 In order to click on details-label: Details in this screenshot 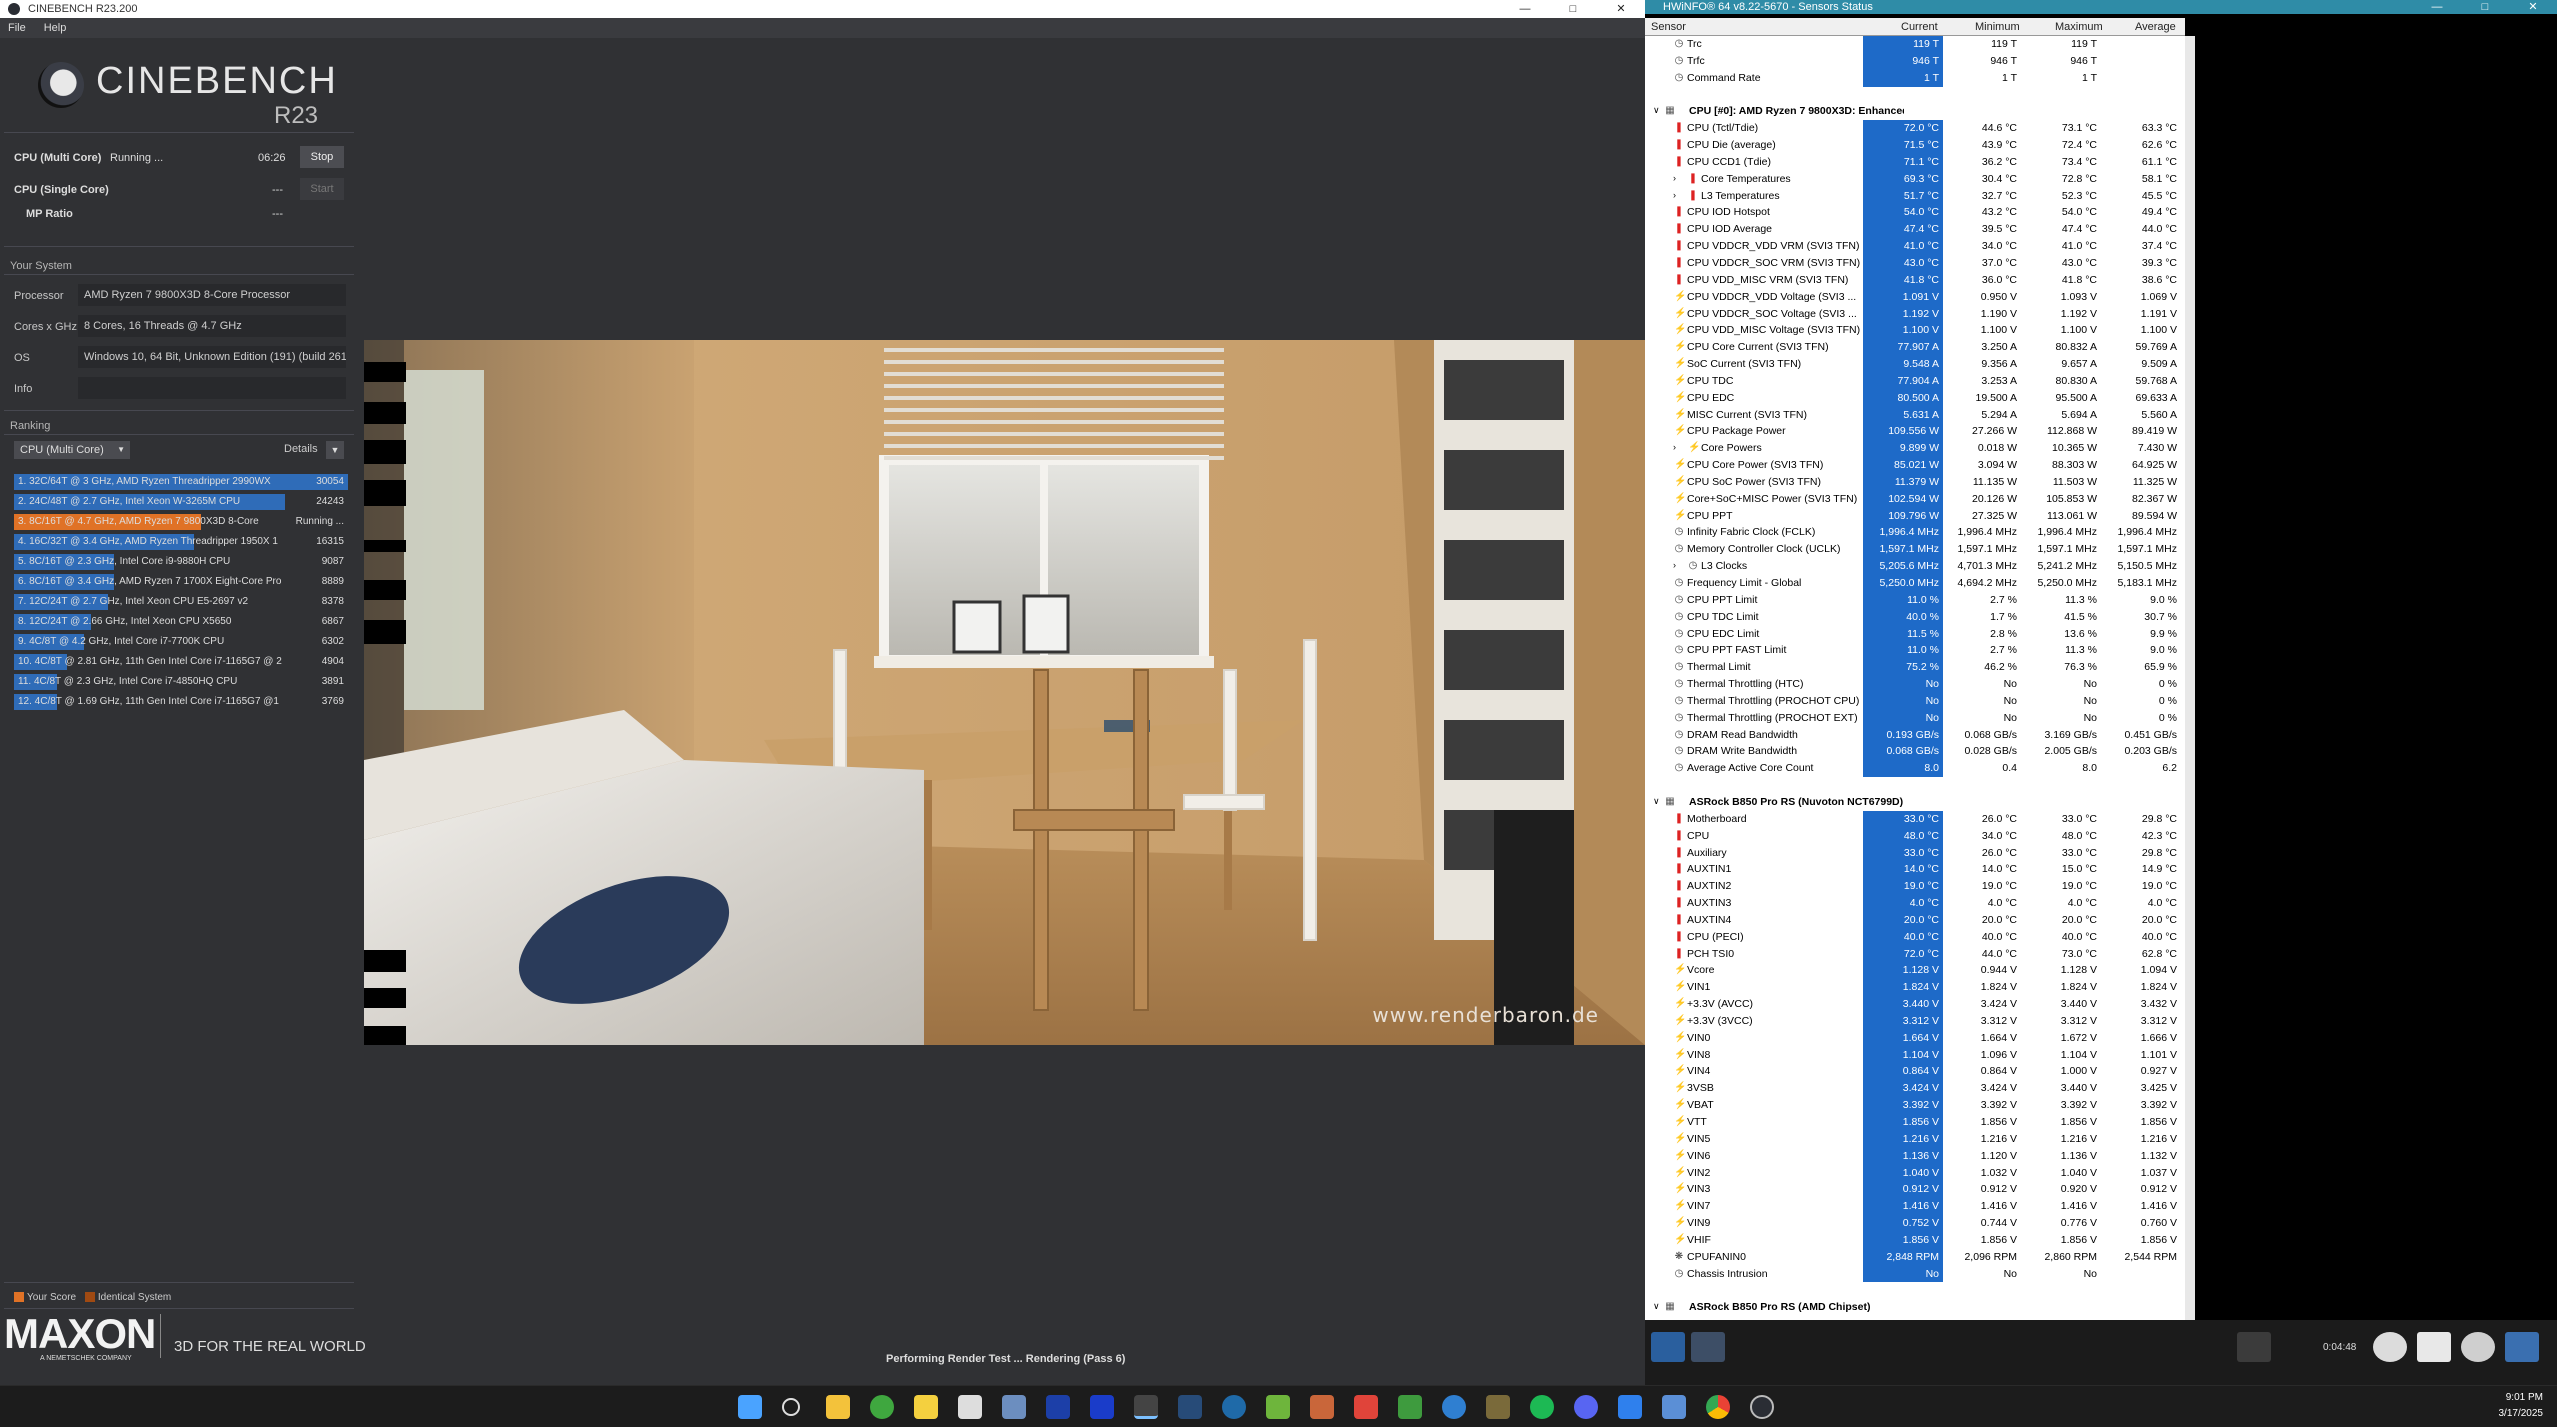, I will do `click(301, 449)`.